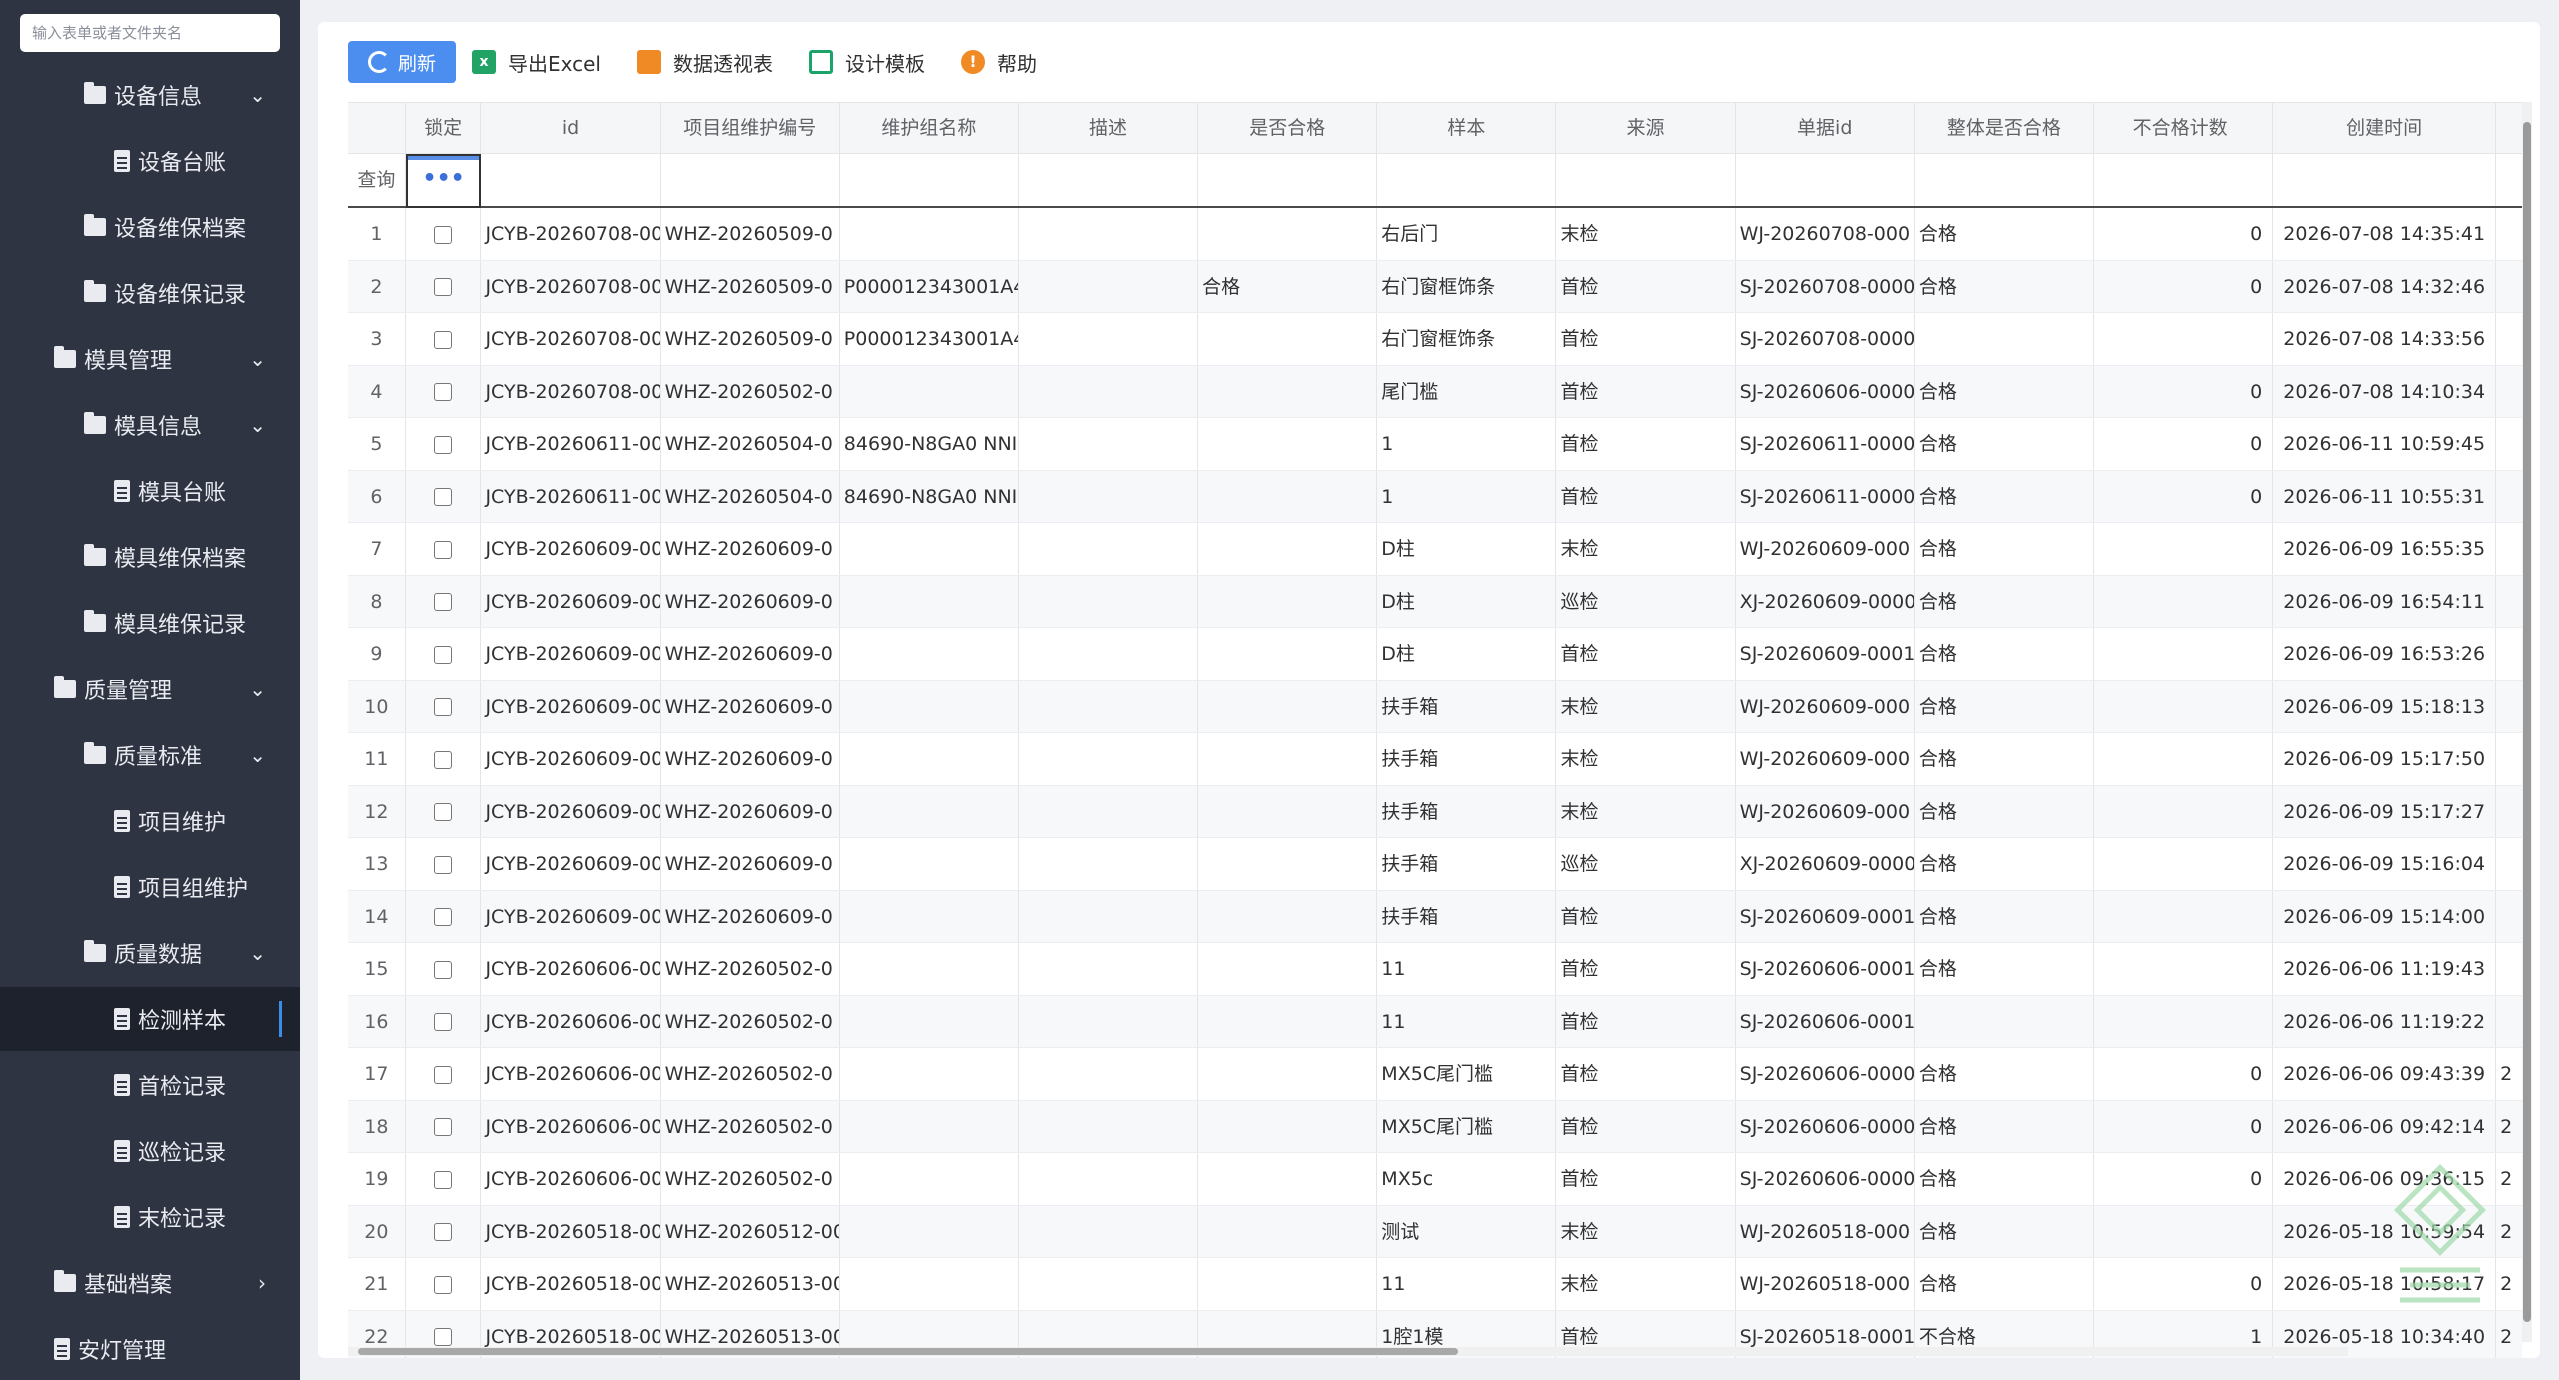 This screenshot has width=2559, height=1380. I want to click on cell-doc: SJ-20260609-0001, so click(1825, 654).